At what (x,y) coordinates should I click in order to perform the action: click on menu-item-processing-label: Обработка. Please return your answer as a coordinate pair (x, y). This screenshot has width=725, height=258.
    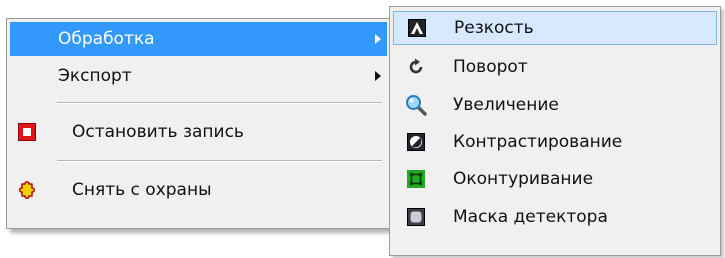
    Looking at the image, I should click on (106, 39).